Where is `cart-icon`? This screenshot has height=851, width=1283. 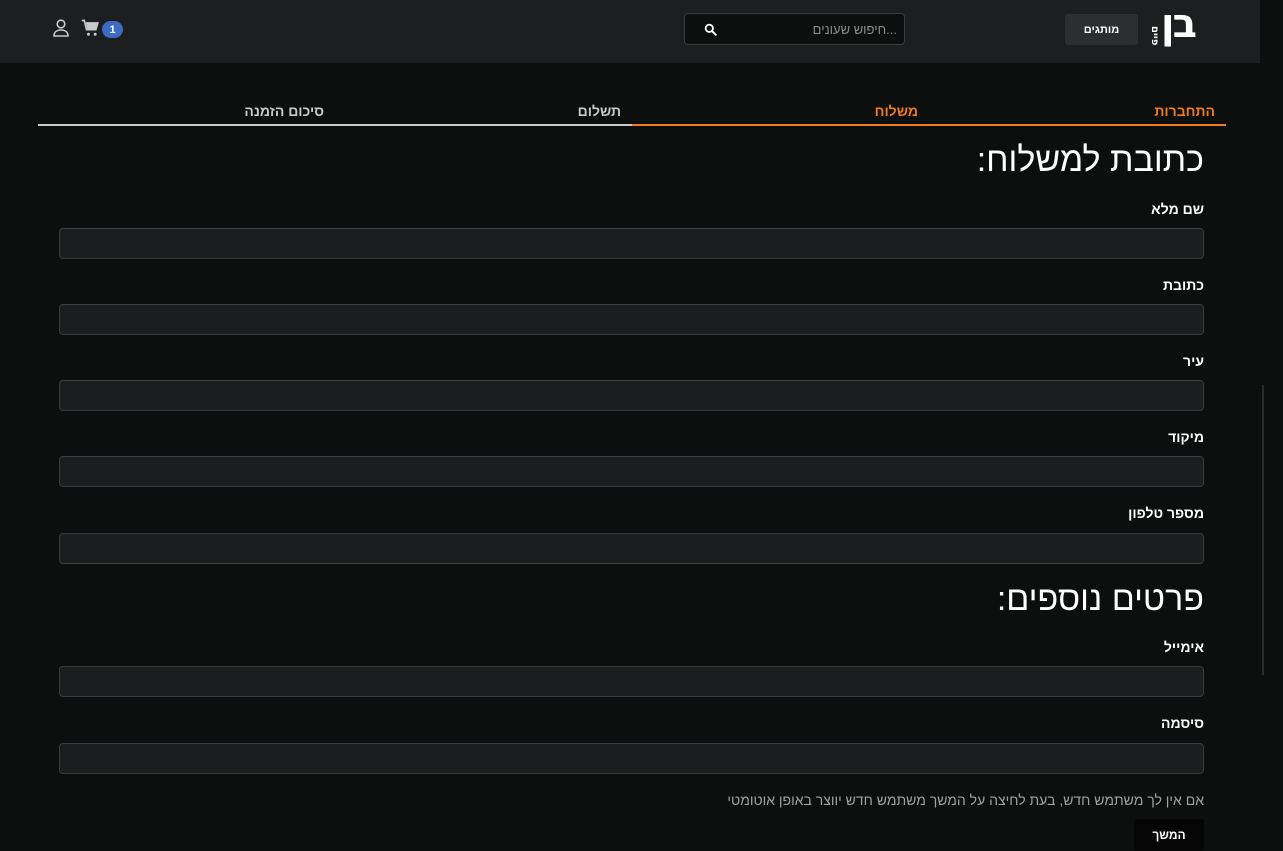 cart-icon is located at coordinates (91, 28).